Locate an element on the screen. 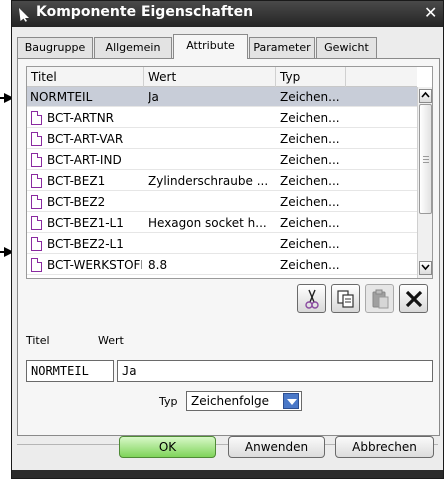 This screenshot has height=479, width=444. tab-attribute: Attribute is located at coordinates (210, 46).